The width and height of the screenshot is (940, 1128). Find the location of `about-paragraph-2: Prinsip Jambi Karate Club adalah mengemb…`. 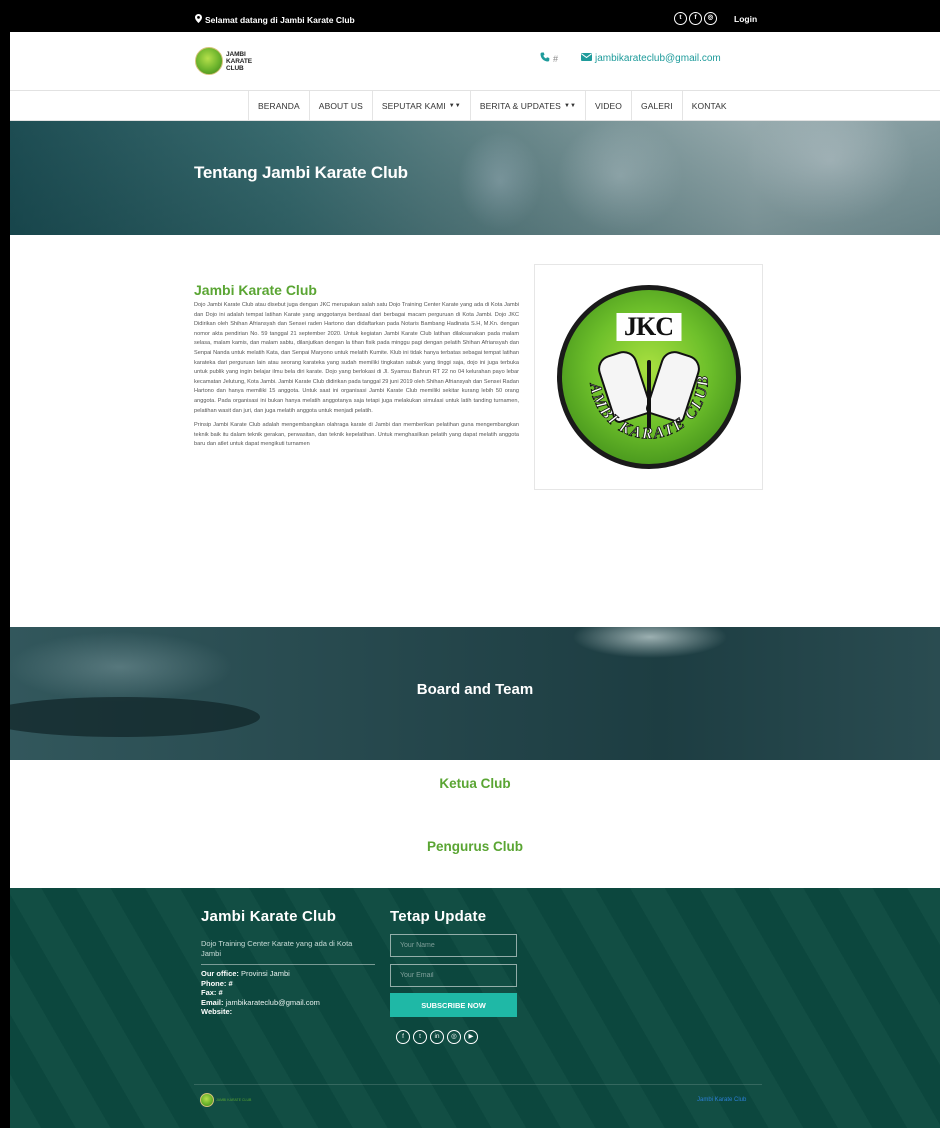

about-paragraph-2: Prinsip Jambi Karate Club adalah mengemb… is located at coordinates (356, 435).